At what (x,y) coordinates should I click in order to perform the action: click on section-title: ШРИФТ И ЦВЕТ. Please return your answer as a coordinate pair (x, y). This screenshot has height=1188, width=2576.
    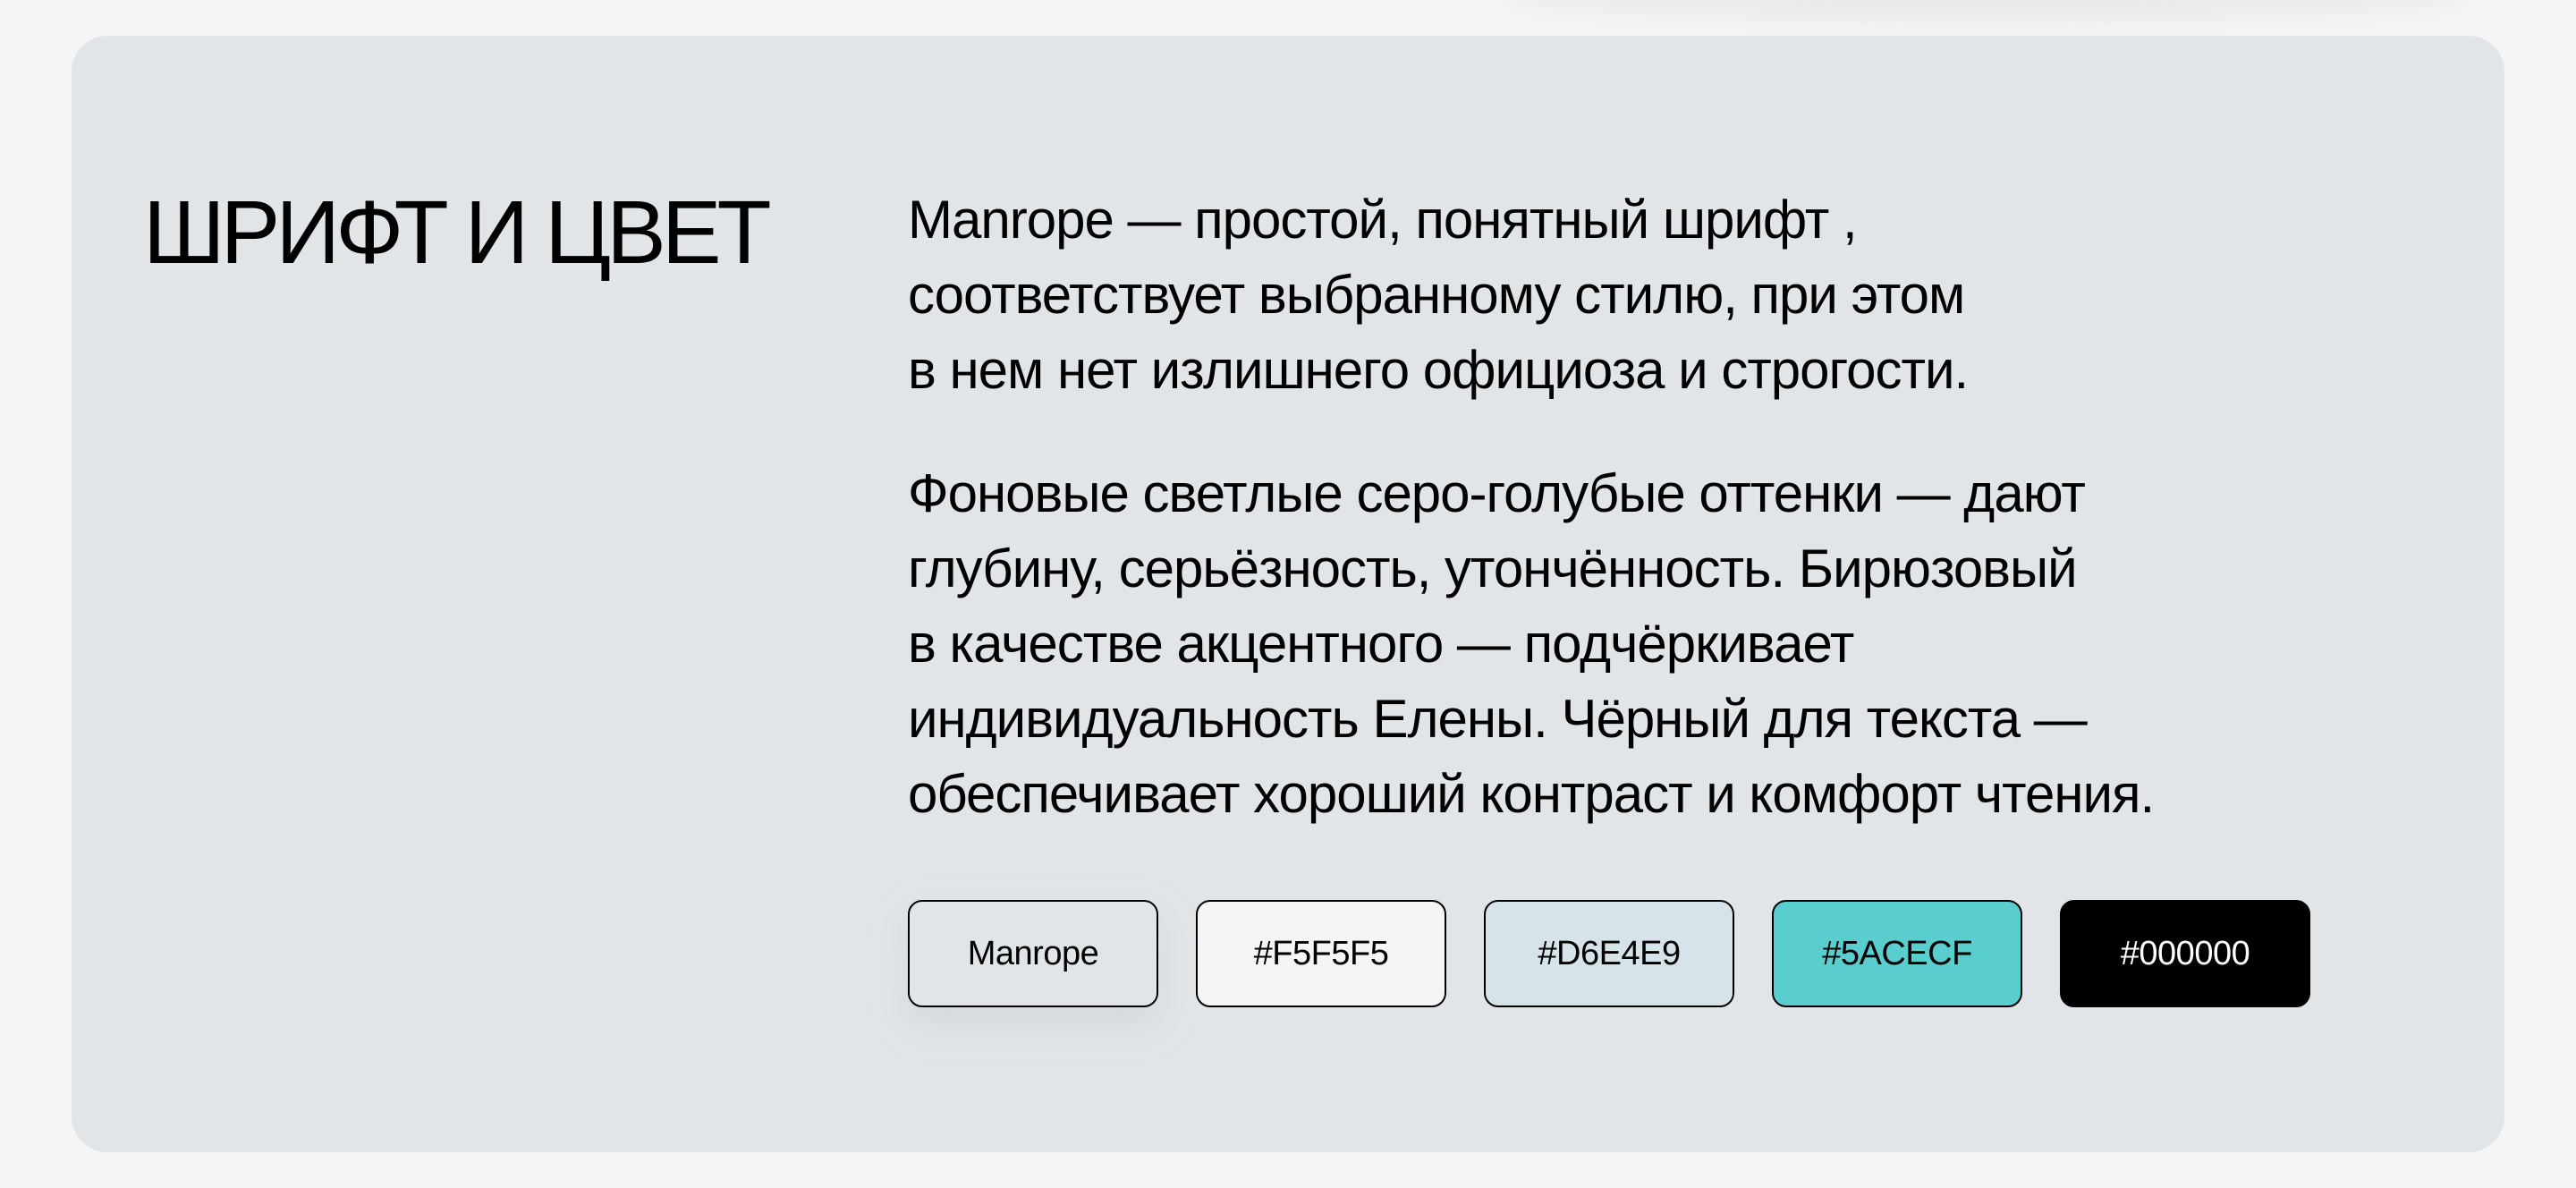
    Looking at the image, I should click on (457, 232).